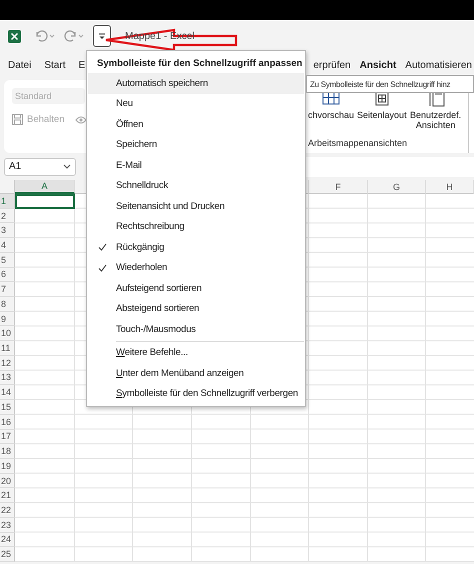  What do you see at coordinates (7, 525) in the screenshot?
I see `row-header: 23` at bounding box center [7, 525].